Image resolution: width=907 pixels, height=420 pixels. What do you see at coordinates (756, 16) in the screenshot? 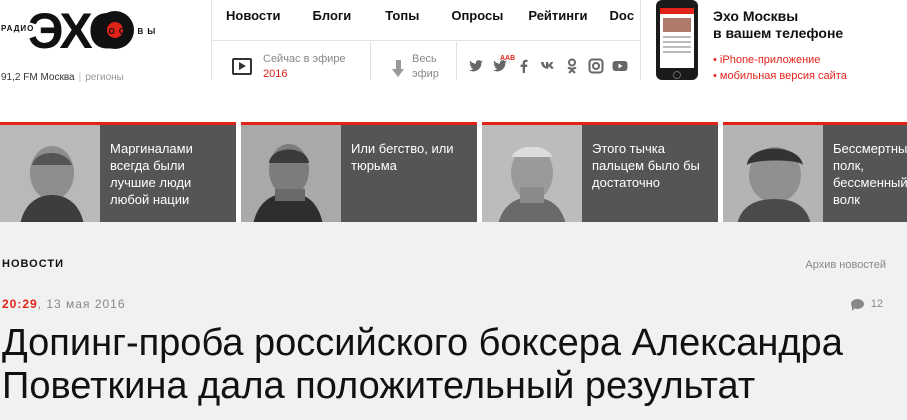
I see `mobile-title-line1: Эхо Москвы` at bounding box center [756, 16].